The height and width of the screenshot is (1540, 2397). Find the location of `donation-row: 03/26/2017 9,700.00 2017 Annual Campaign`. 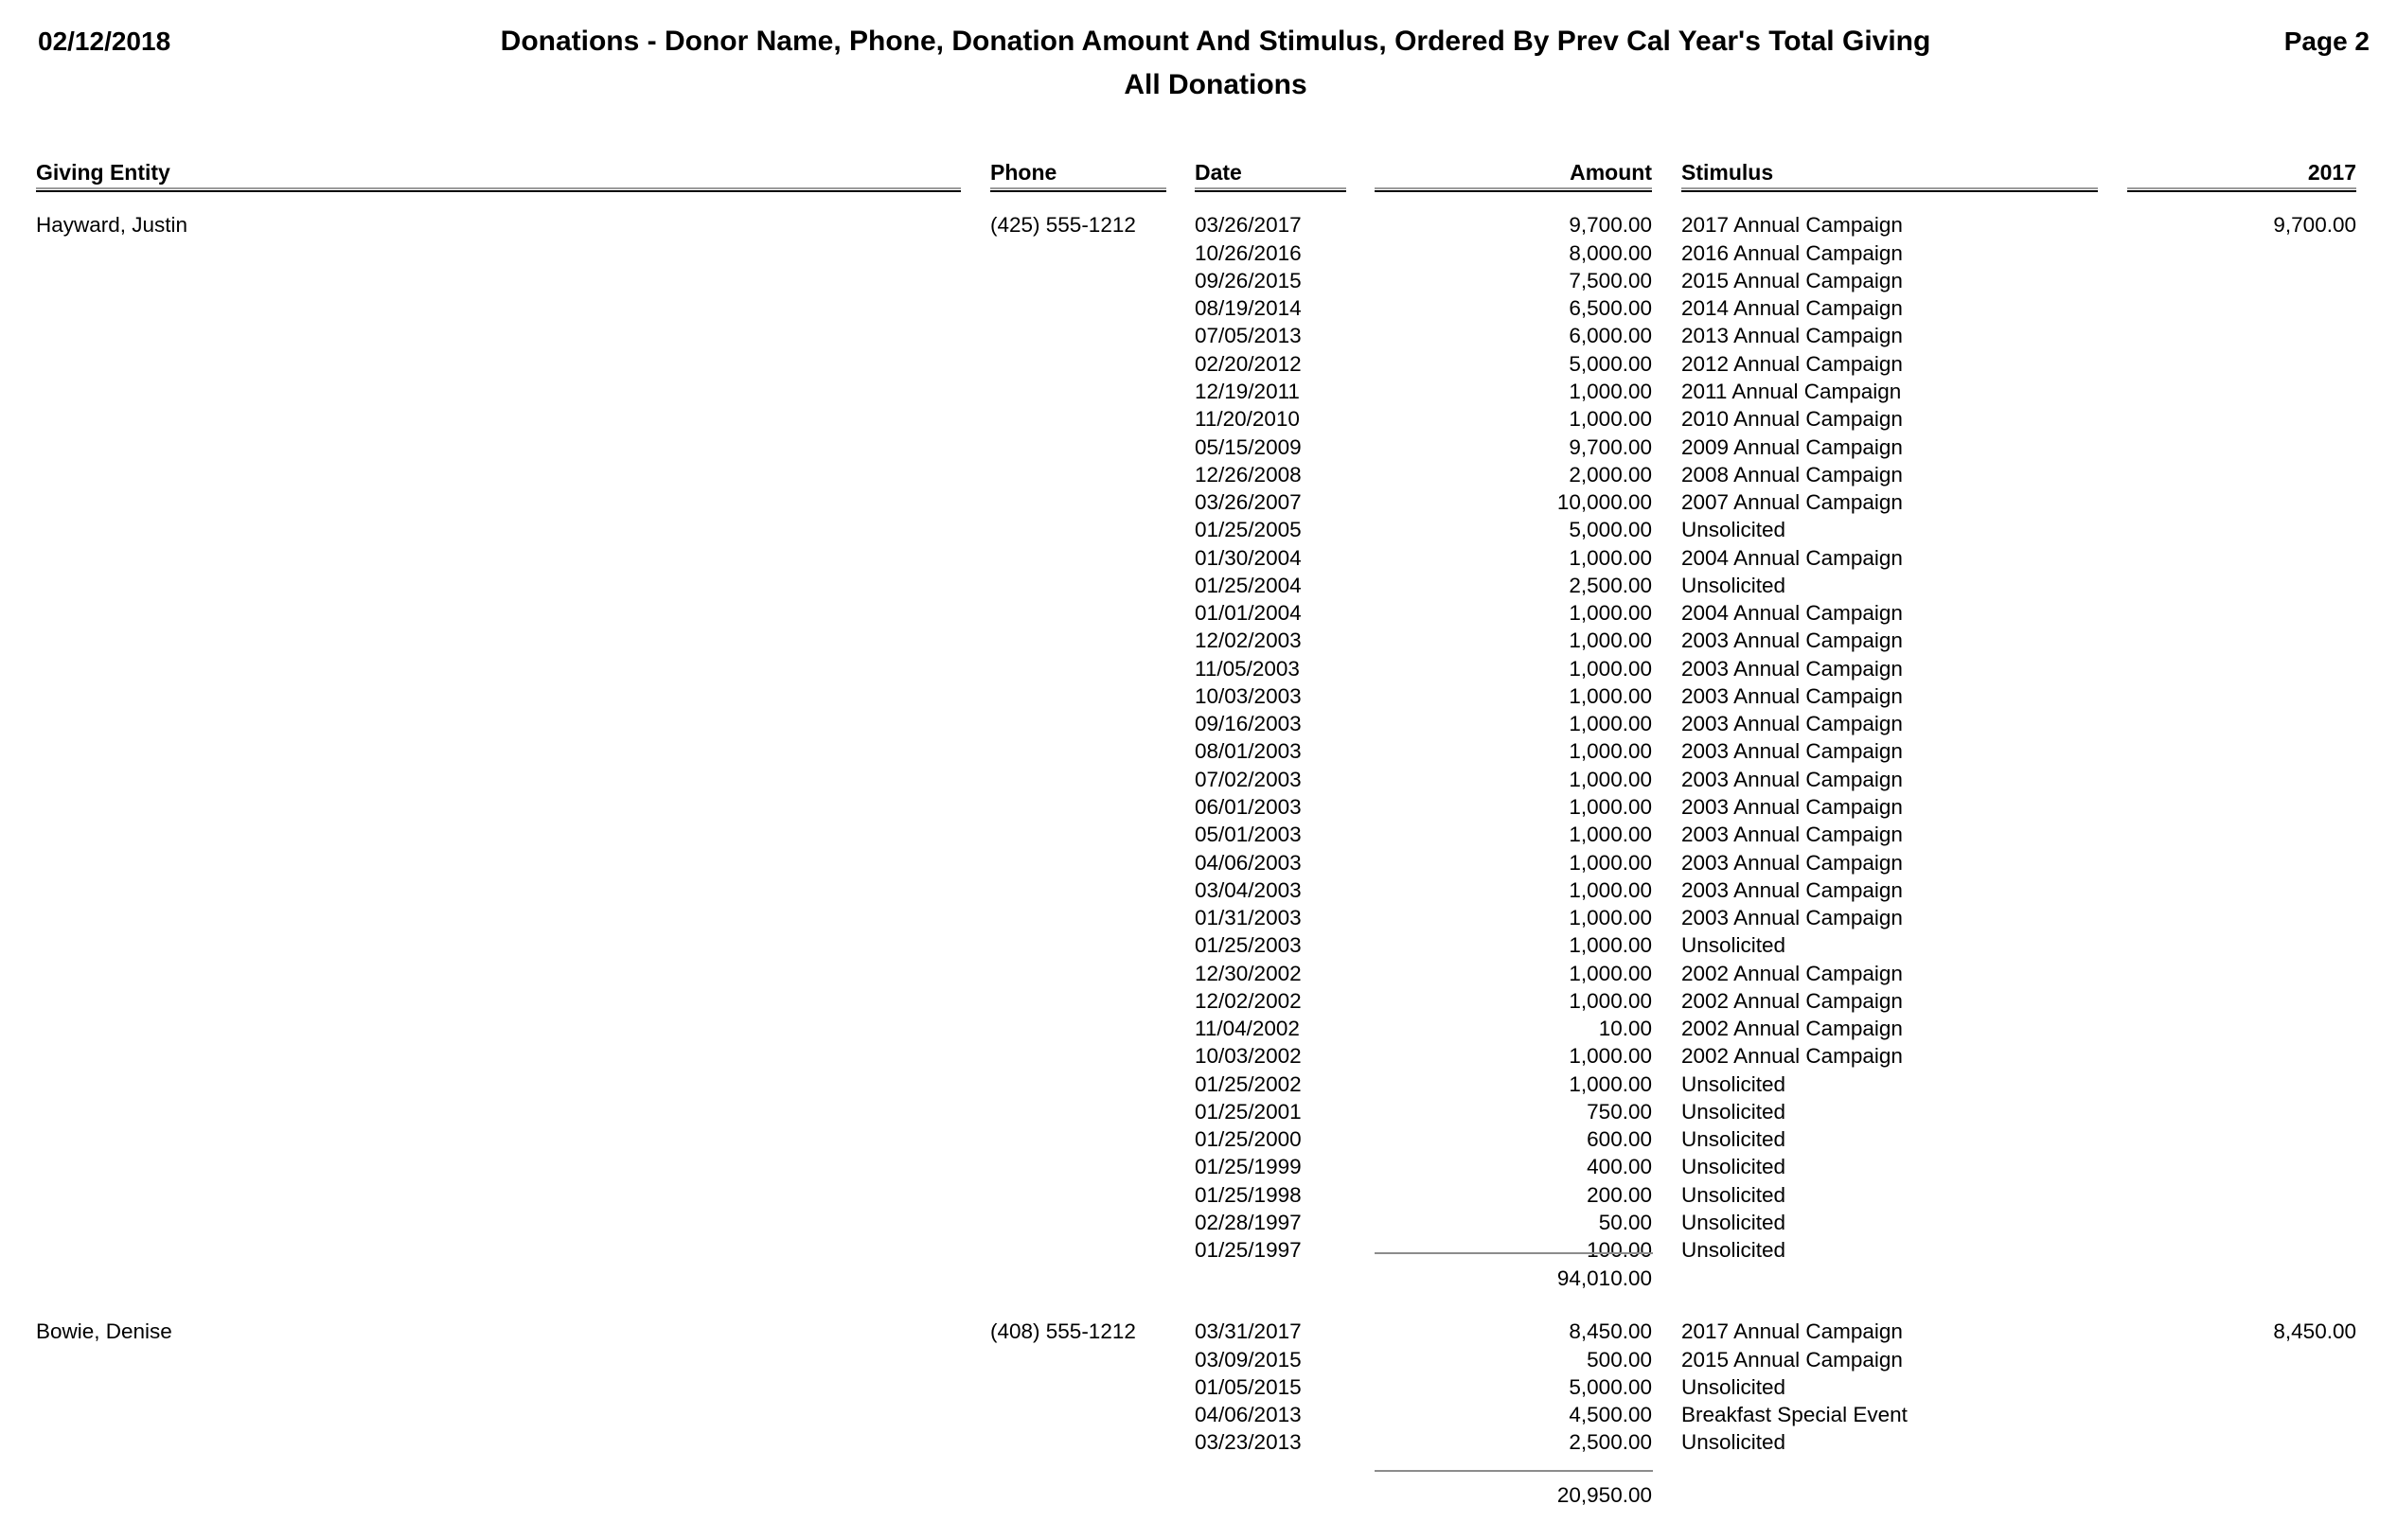

donation-row: 03/26/2017 9,700.00 2017 Annual Campaign is located at coordinates (1198, 225).